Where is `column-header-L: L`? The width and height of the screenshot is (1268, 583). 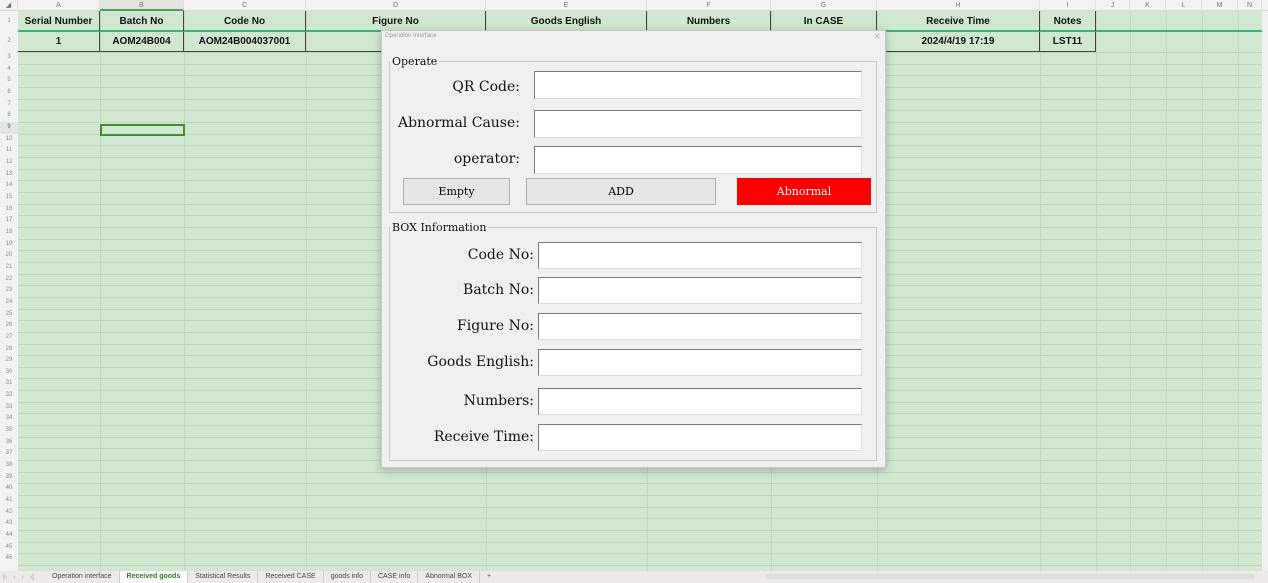
column-header-L: L is located at coordinates (1184, 5).